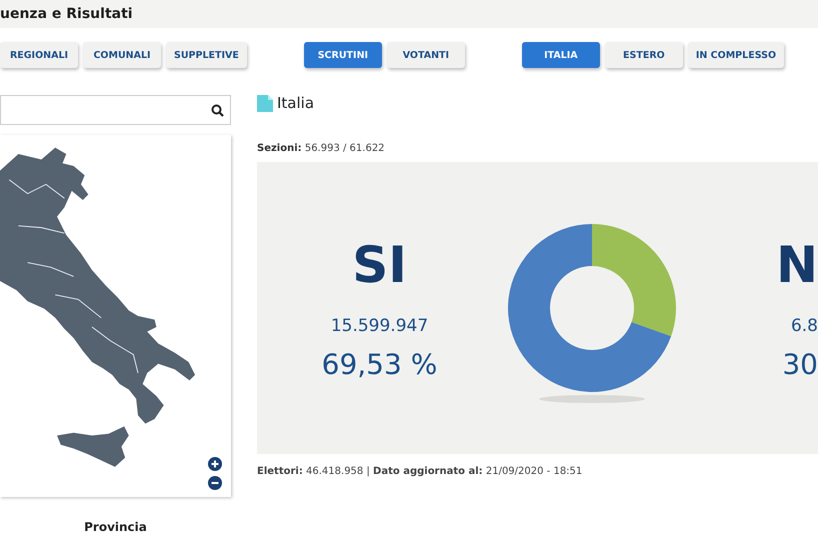 The width and height of the screenshot is (818, 539). I want to click on document-icon, so click(265, 103).